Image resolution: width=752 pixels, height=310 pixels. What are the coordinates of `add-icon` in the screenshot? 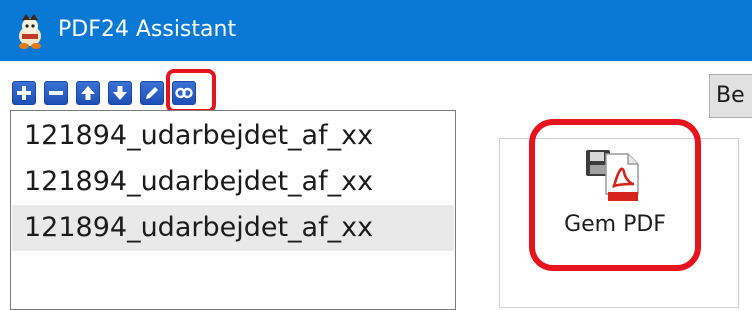 It's located at (24, 93).